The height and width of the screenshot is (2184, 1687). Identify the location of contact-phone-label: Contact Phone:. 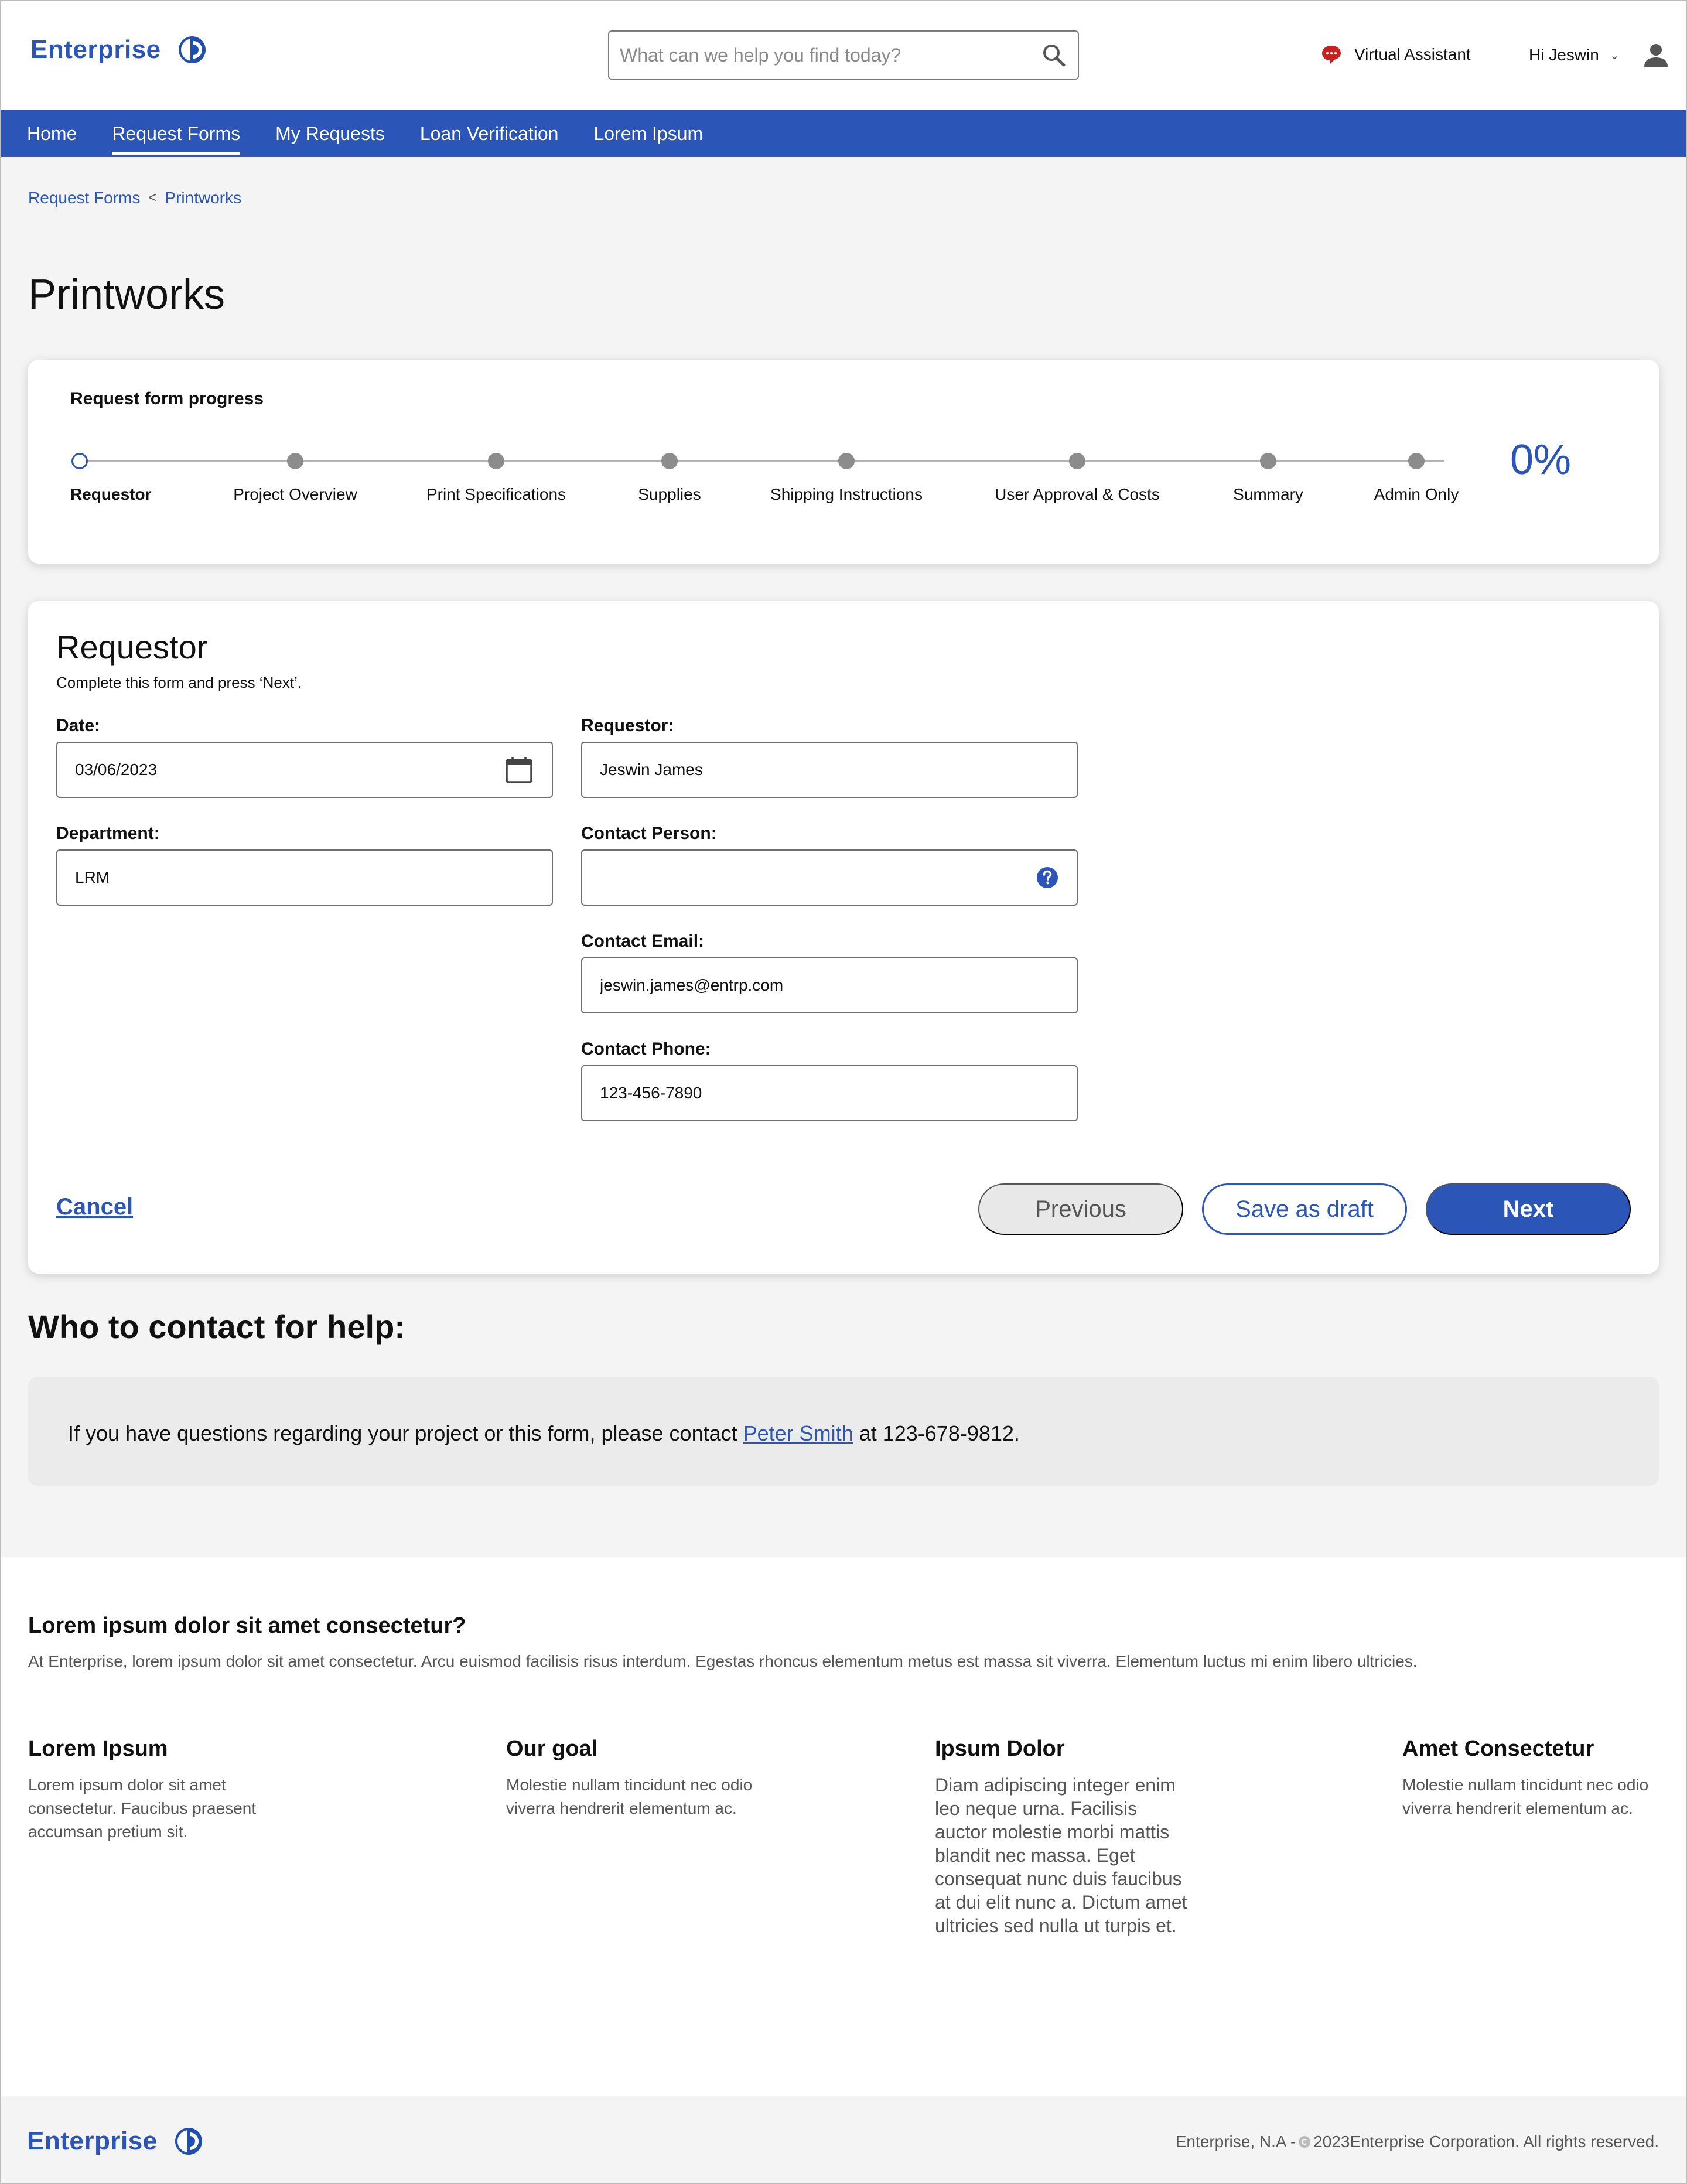
(646, 1049).